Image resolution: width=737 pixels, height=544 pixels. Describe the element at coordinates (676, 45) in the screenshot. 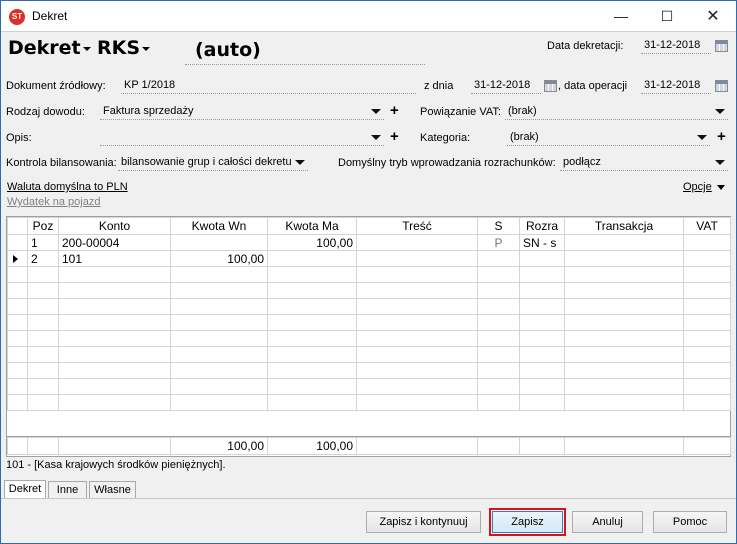

I see `date-field: 31-12-2018` at that location.